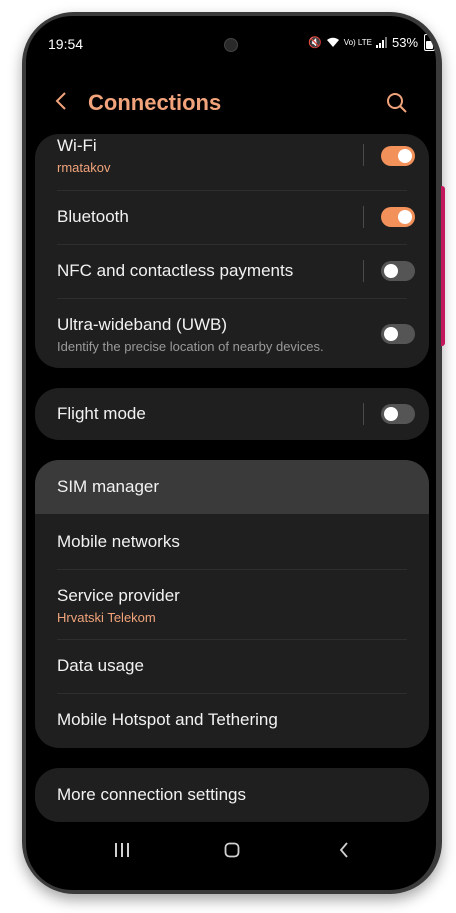 The width and height of the screenshot is (456, 913). I want to click on mute-icon: 🔇, so click(315, 43).